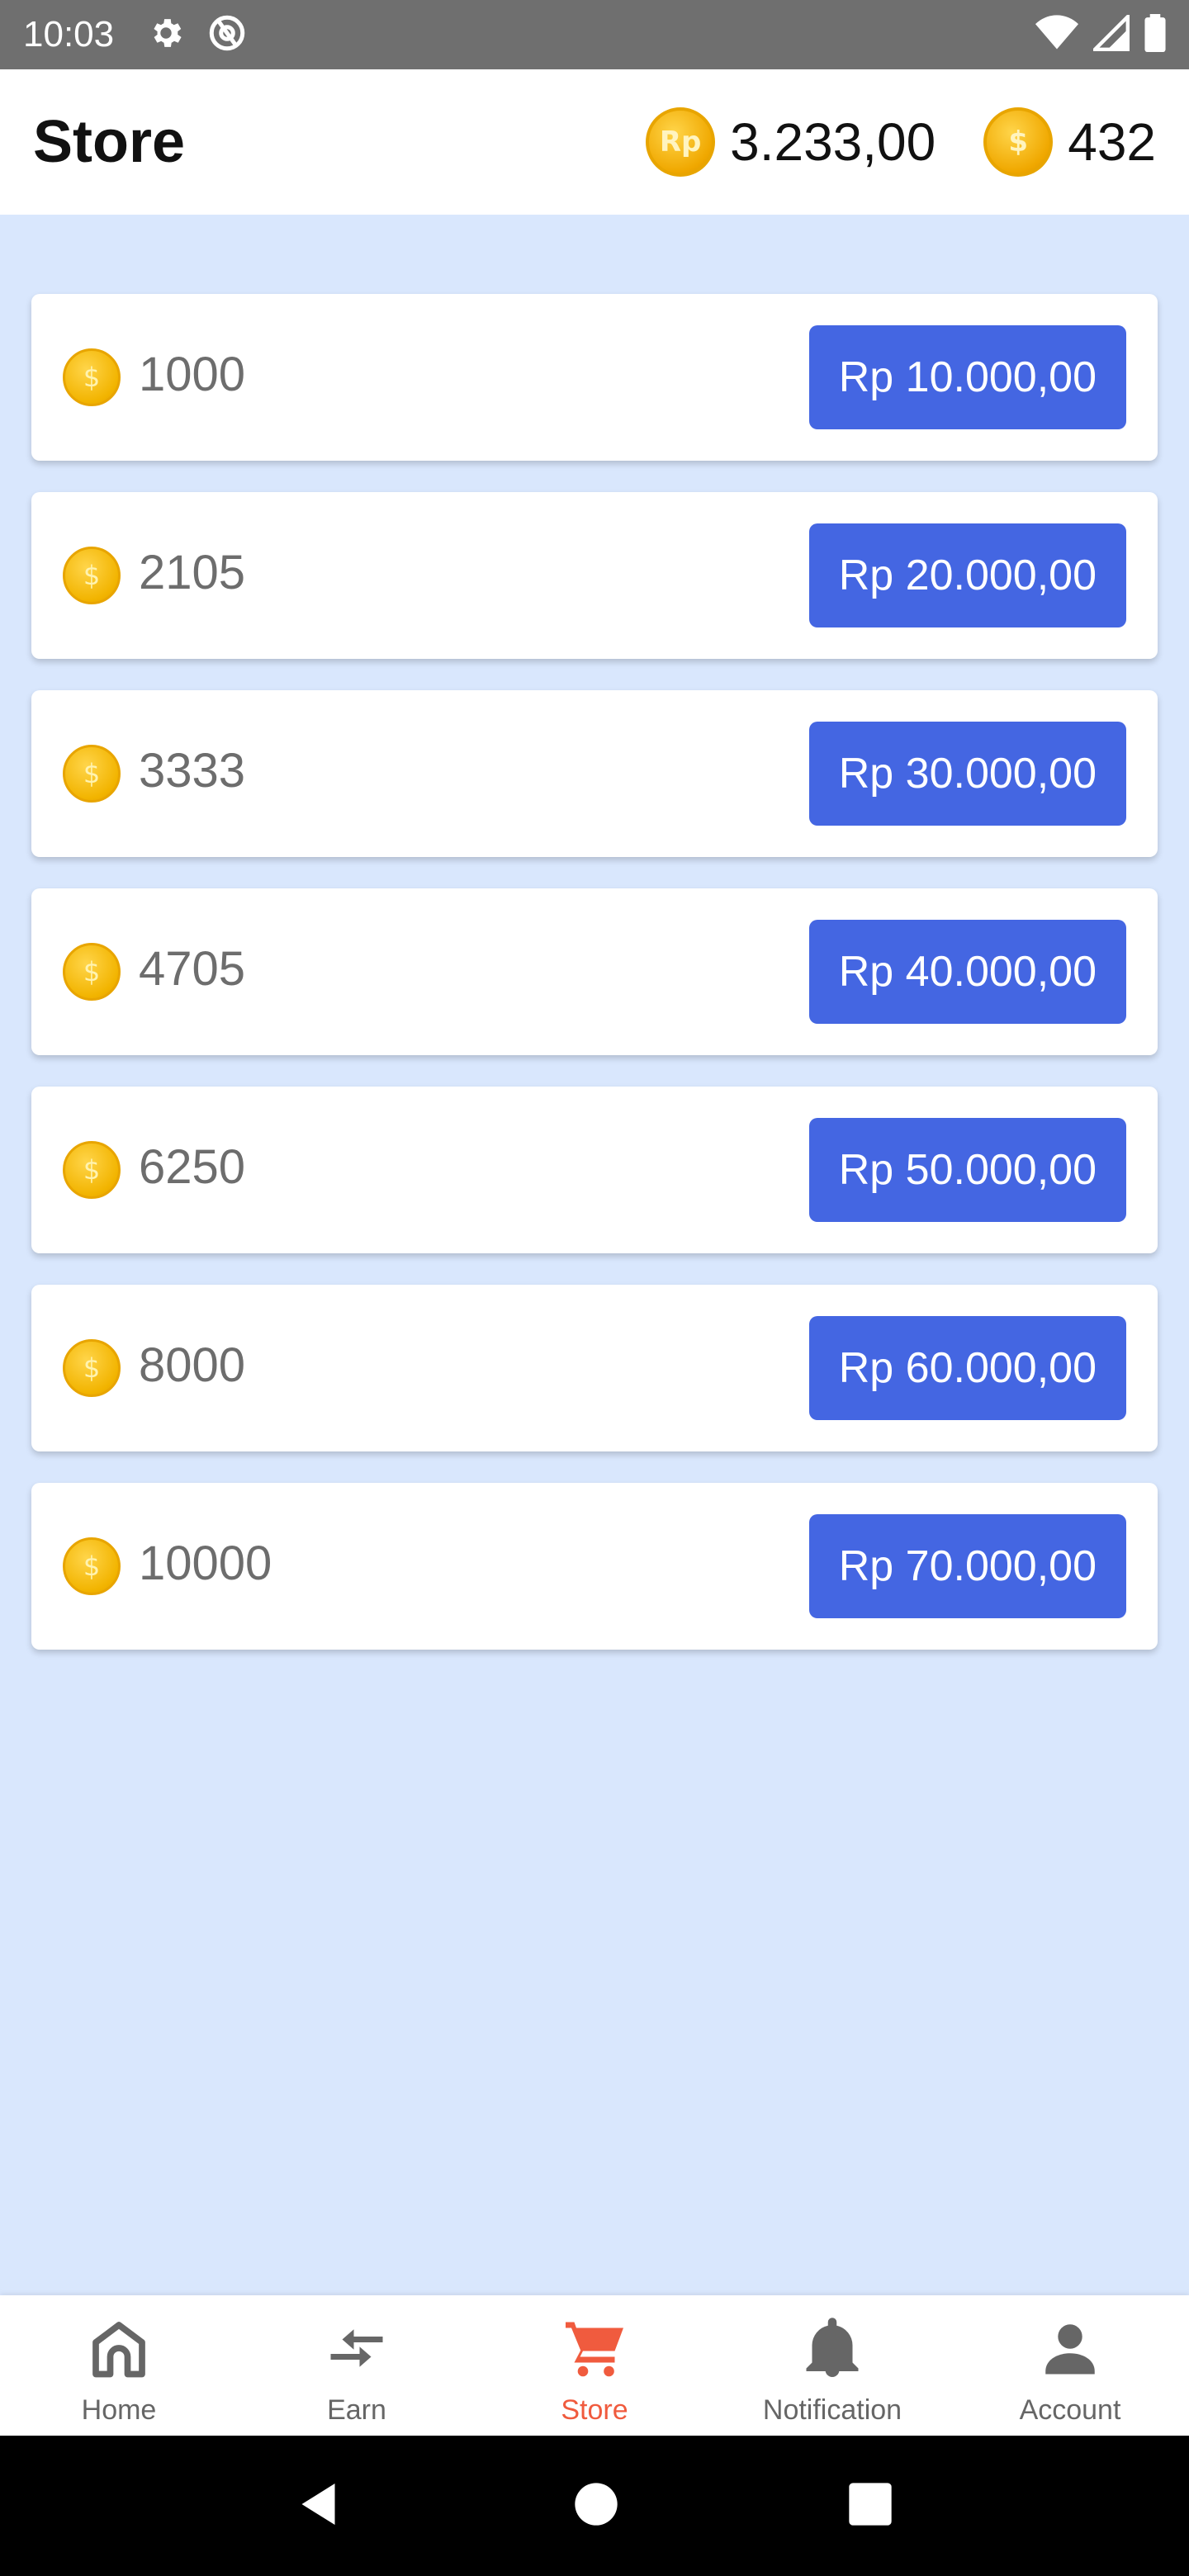  What do you see at coordinates (967, 1170) in the screenshot?
I see `buy-button: Rp 50.000,00` at bounding box center [967, 1170].